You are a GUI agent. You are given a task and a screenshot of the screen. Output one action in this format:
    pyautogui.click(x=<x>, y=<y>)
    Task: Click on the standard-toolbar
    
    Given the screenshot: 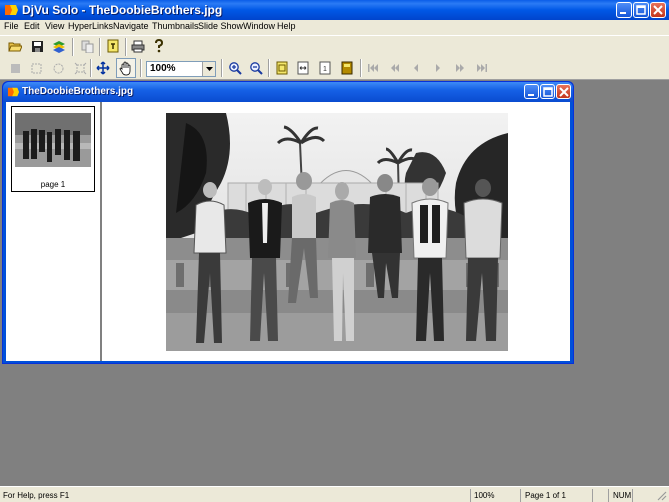 What is the action you would take?
    pyautogui.click(x=334, y=46)
    